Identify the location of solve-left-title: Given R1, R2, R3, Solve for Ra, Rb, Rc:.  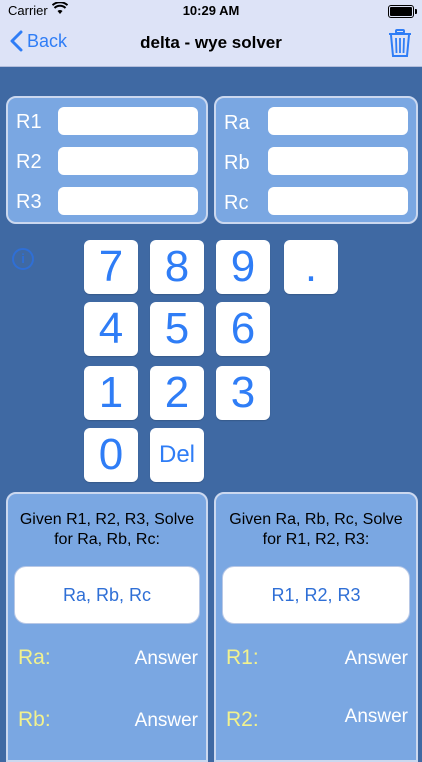
(107, 530).